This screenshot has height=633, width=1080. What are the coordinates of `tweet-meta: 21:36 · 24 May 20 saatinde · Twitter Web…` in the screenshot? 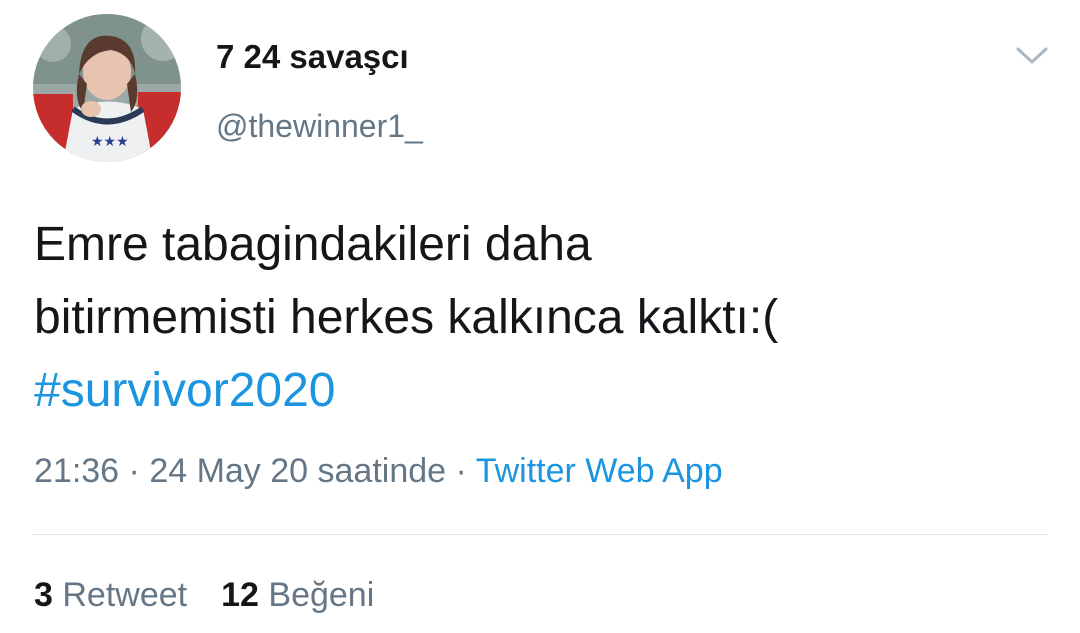 It's located at (378, 471).